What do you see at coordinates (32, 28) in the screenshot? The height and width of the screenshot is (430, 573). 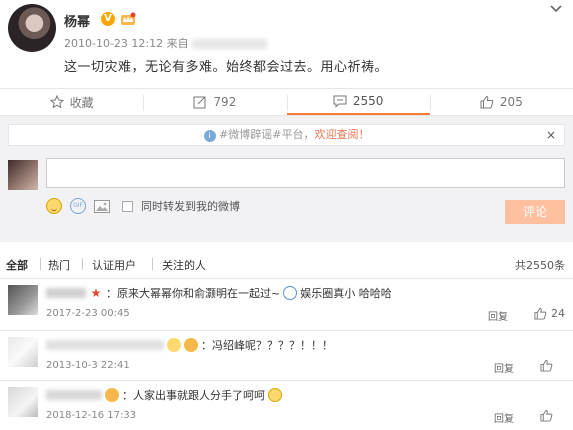 I see `author-avatar` at bounding box center [32, 28].